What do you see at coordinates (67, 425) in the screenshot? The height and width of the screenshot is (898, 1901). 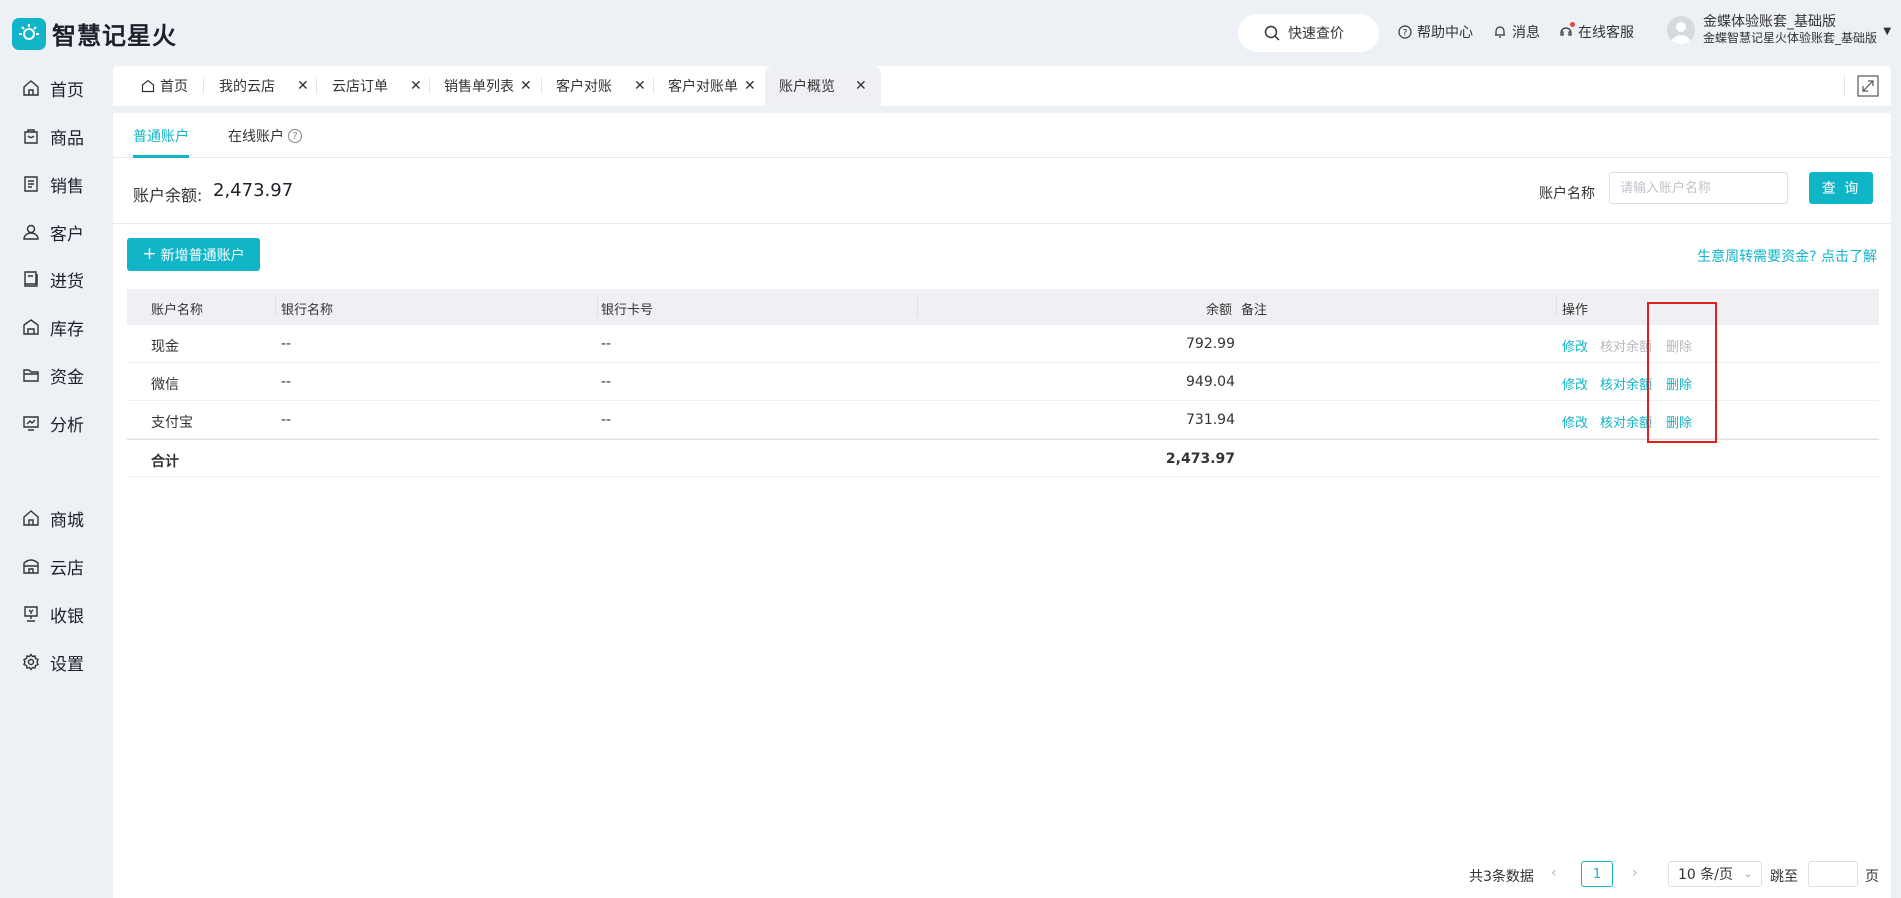 I see `sidebar-item-label: 分析` at bounding box center [67, 425].